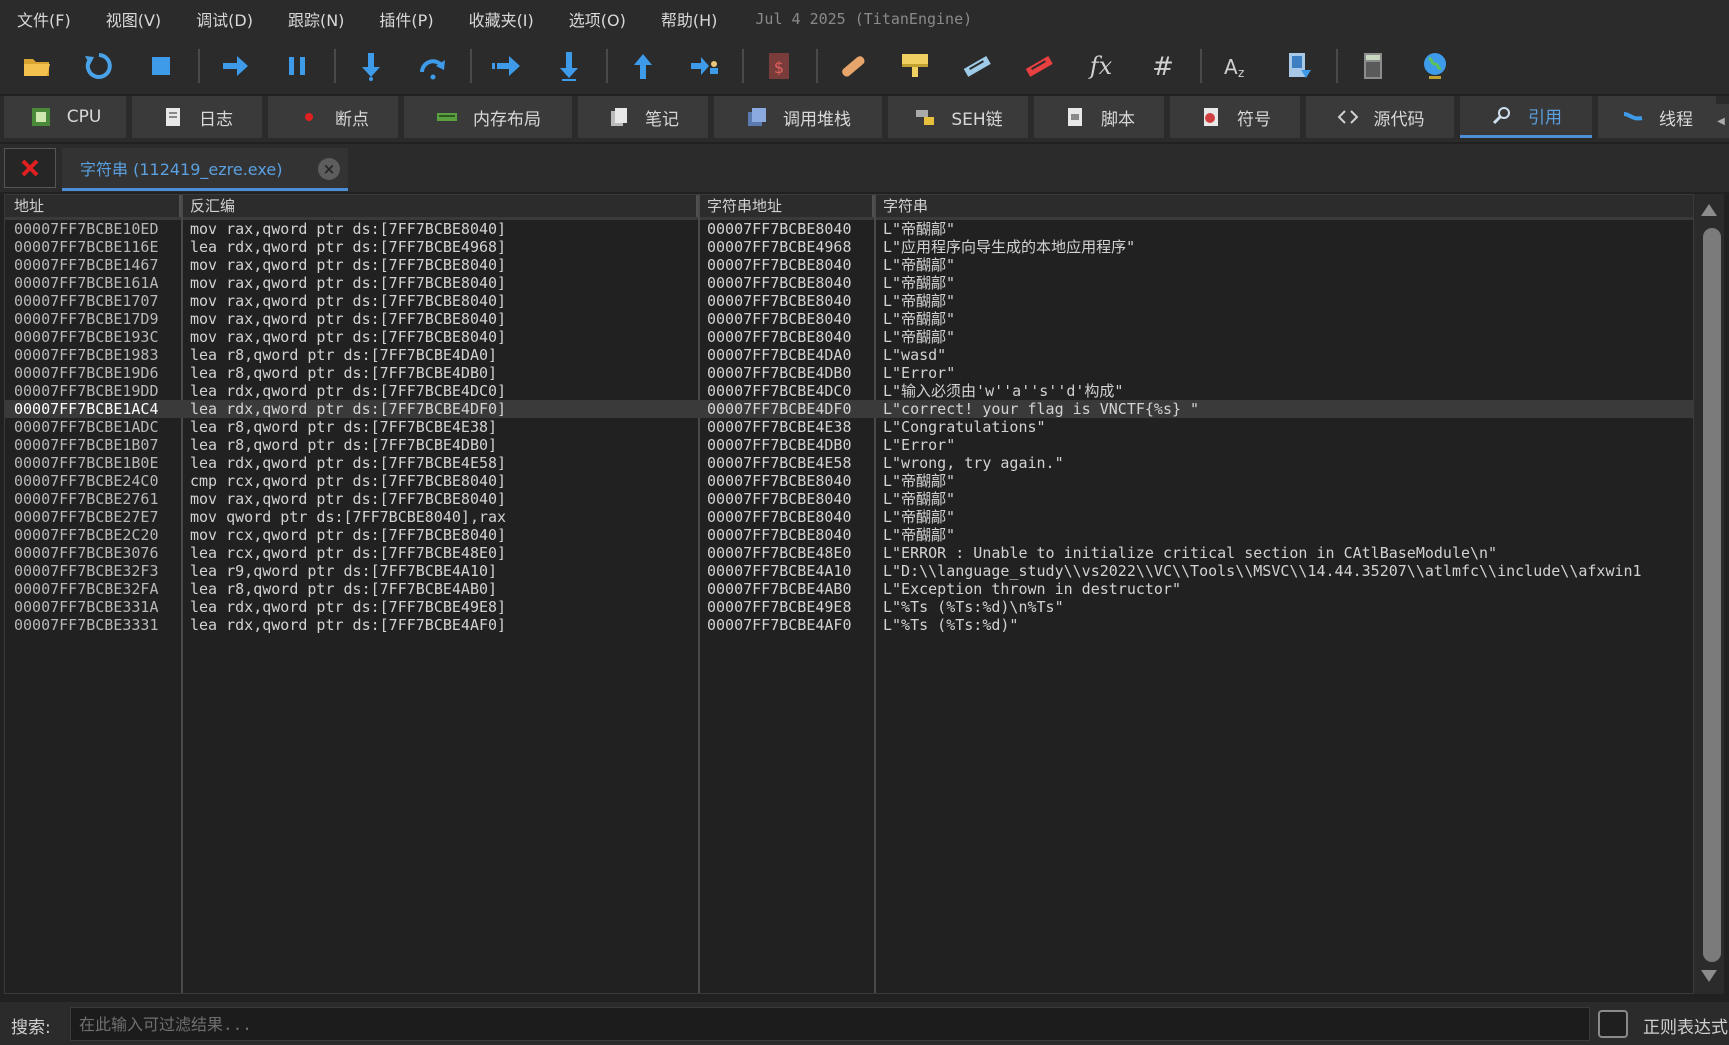 The image size is (1729, 1045). I want to click on tab-call-stack: 调用堆栈, so click(798, 117).